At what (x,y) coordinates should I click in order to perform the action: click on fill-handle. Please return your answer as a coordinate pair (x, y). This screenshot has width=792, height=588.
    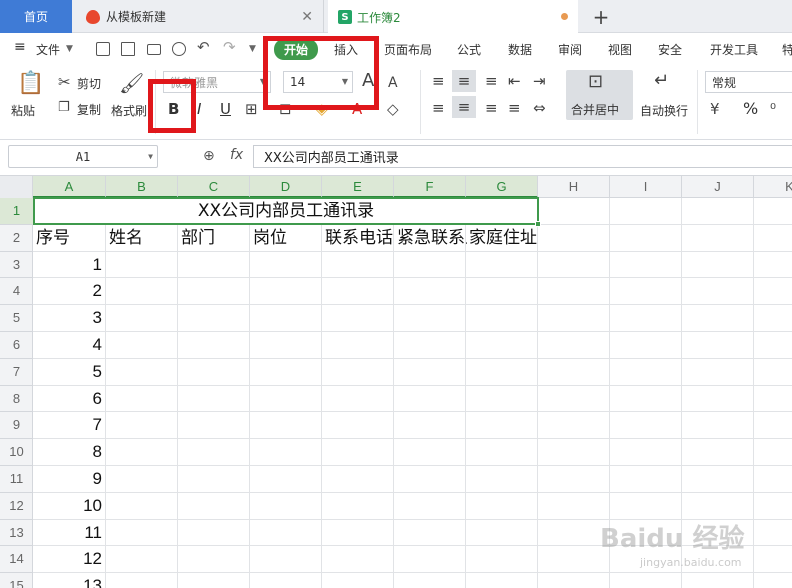
    Looking at the image, I should click on (538, 224).